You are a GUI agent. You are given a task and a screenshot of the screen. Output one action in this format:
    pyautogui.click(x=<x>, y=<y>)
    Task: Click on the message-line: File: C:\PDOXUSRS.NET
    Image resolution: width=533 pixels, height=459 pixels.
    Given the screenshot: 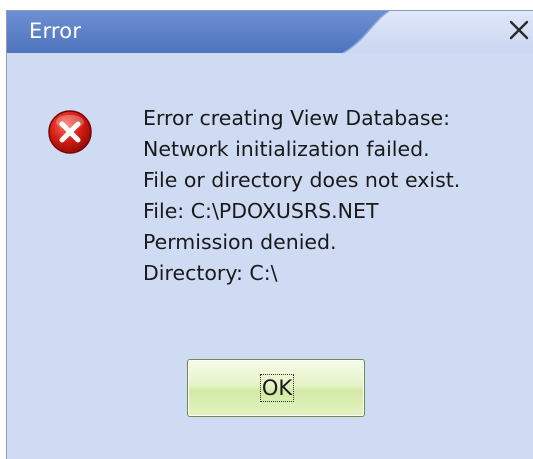 What is the action you would take?
    pyautogui.click(x=261, y=211)
    